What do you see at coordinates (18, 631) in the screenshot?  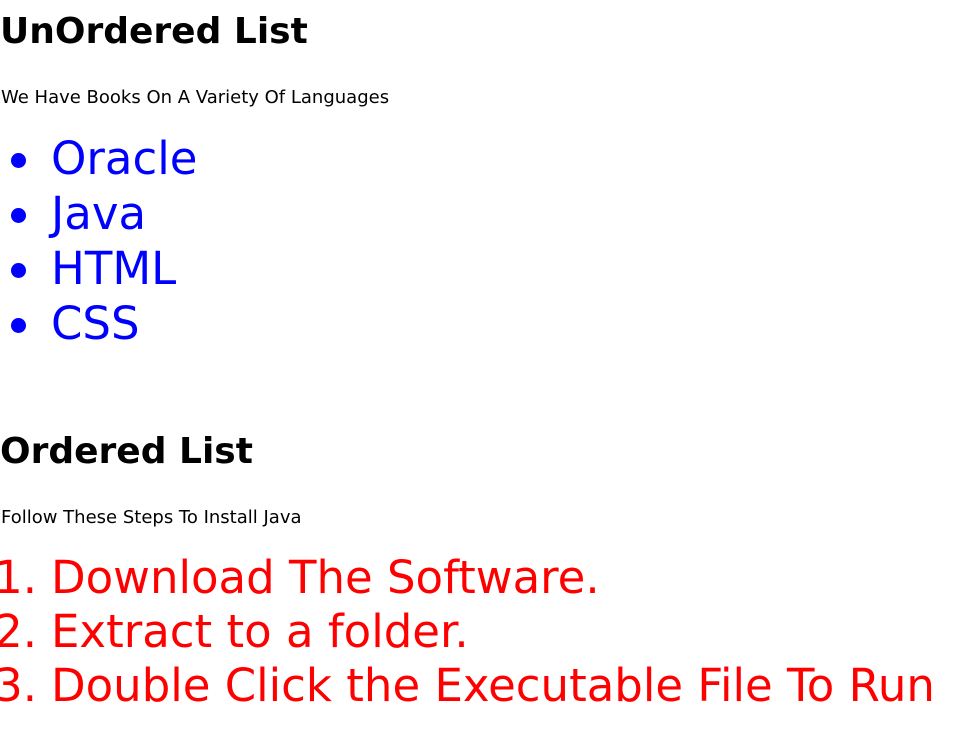 I see `step-number: 2.` at bounding box center [18, 631].